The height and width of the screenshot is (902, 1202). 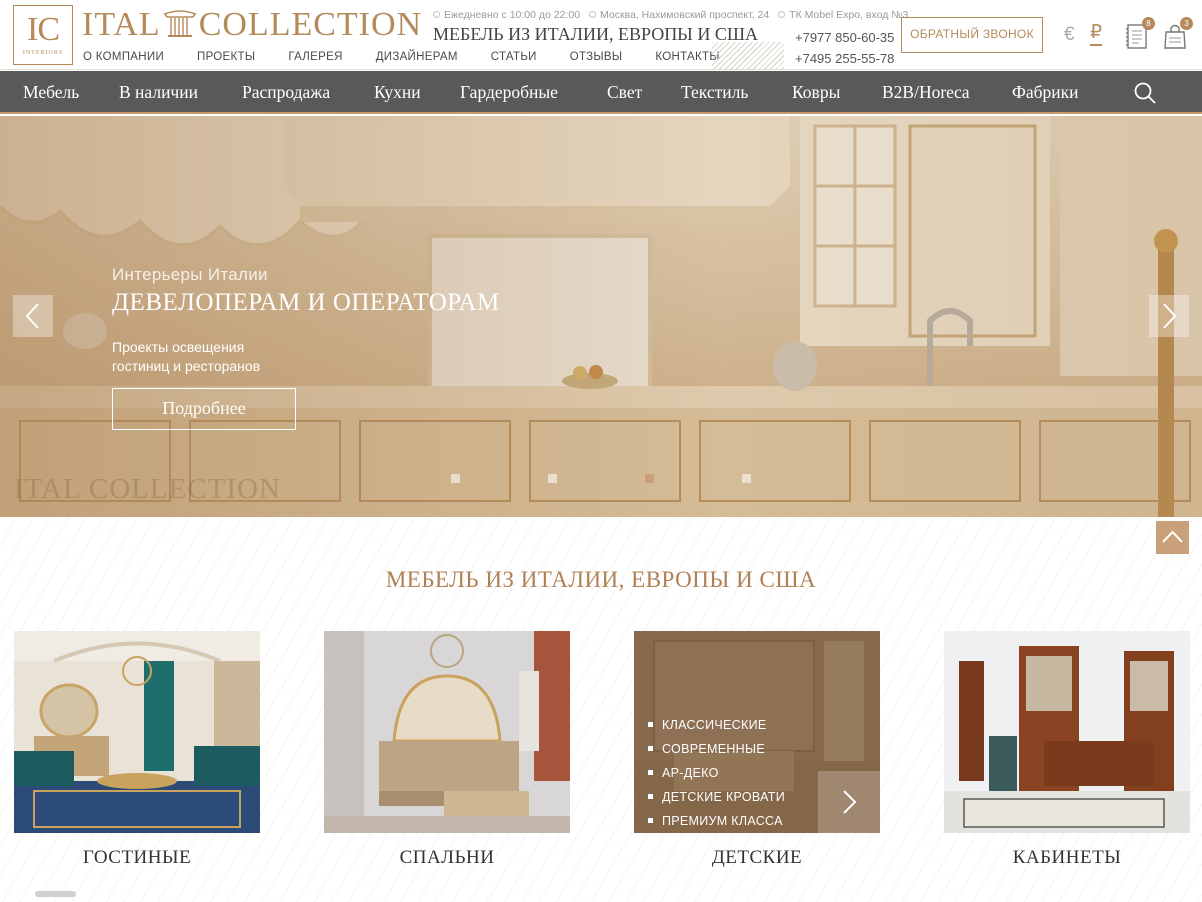 What do you see at coordinates (186, 357) in the screenshot?
I see `hero-description: Проекты освещения гостиниц и ресторанов` at bounding box center [186, 357].